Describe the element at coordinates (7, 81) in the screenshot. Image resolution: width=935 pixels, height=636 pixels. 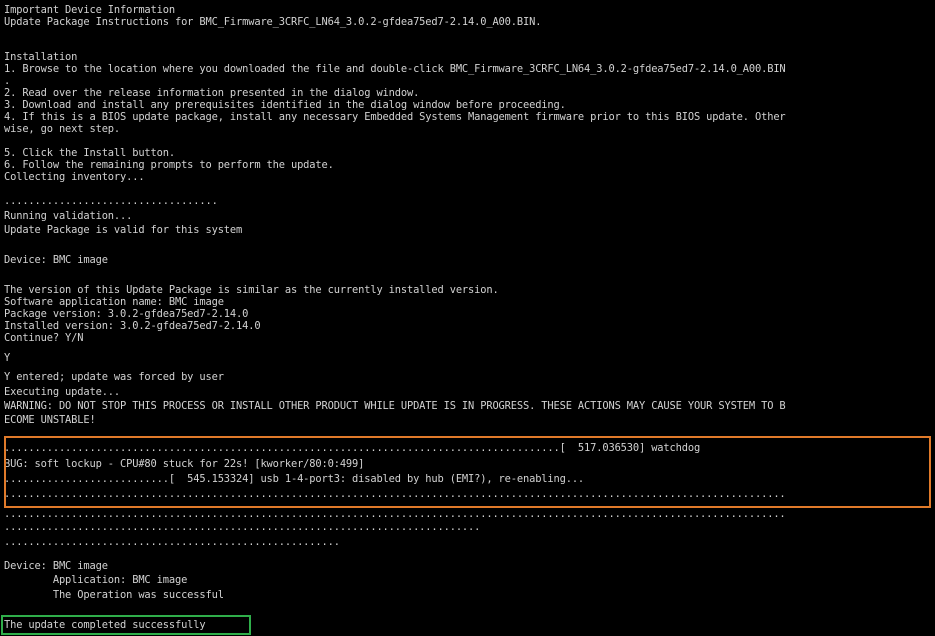
I see `terminal-line: .` at that location.